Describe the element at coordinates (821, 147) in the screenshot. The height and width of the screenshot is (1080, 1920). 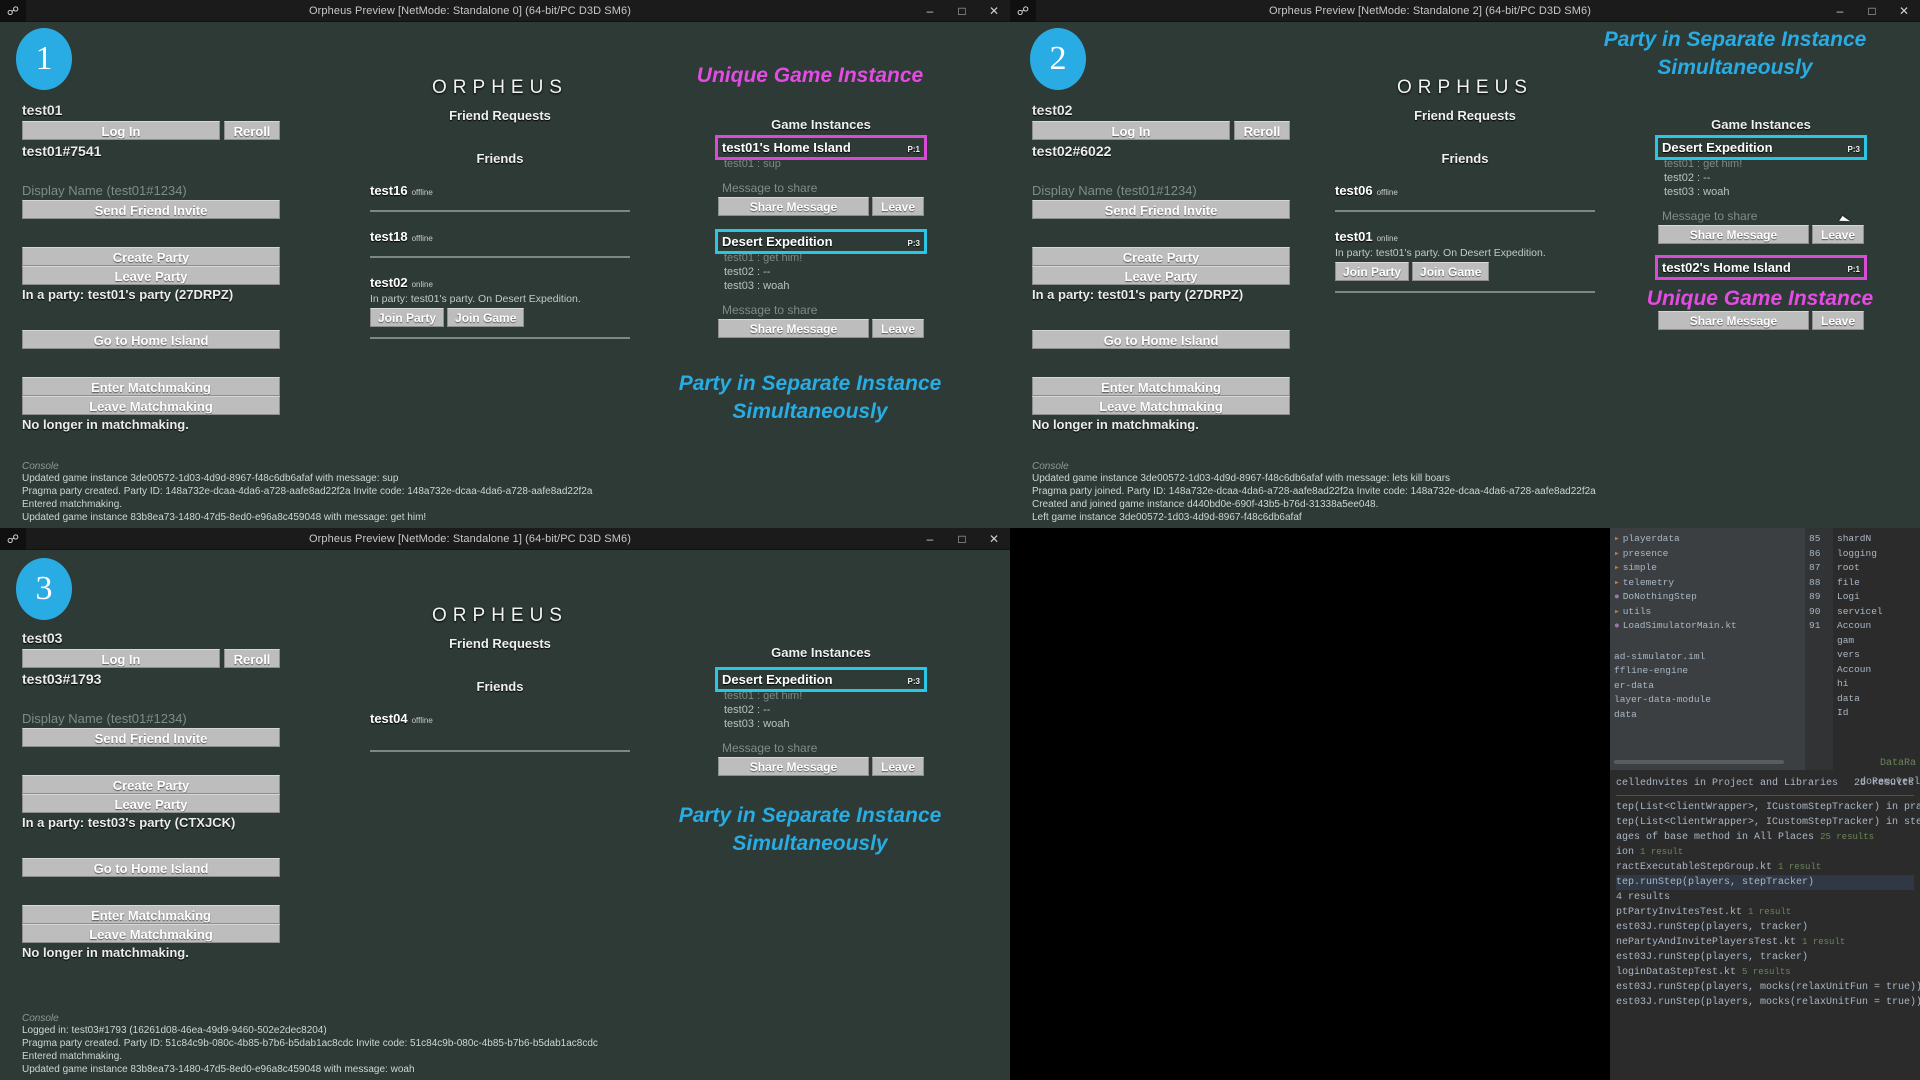
I see `instance-title-row: test01's Home Island P:1` at that location.